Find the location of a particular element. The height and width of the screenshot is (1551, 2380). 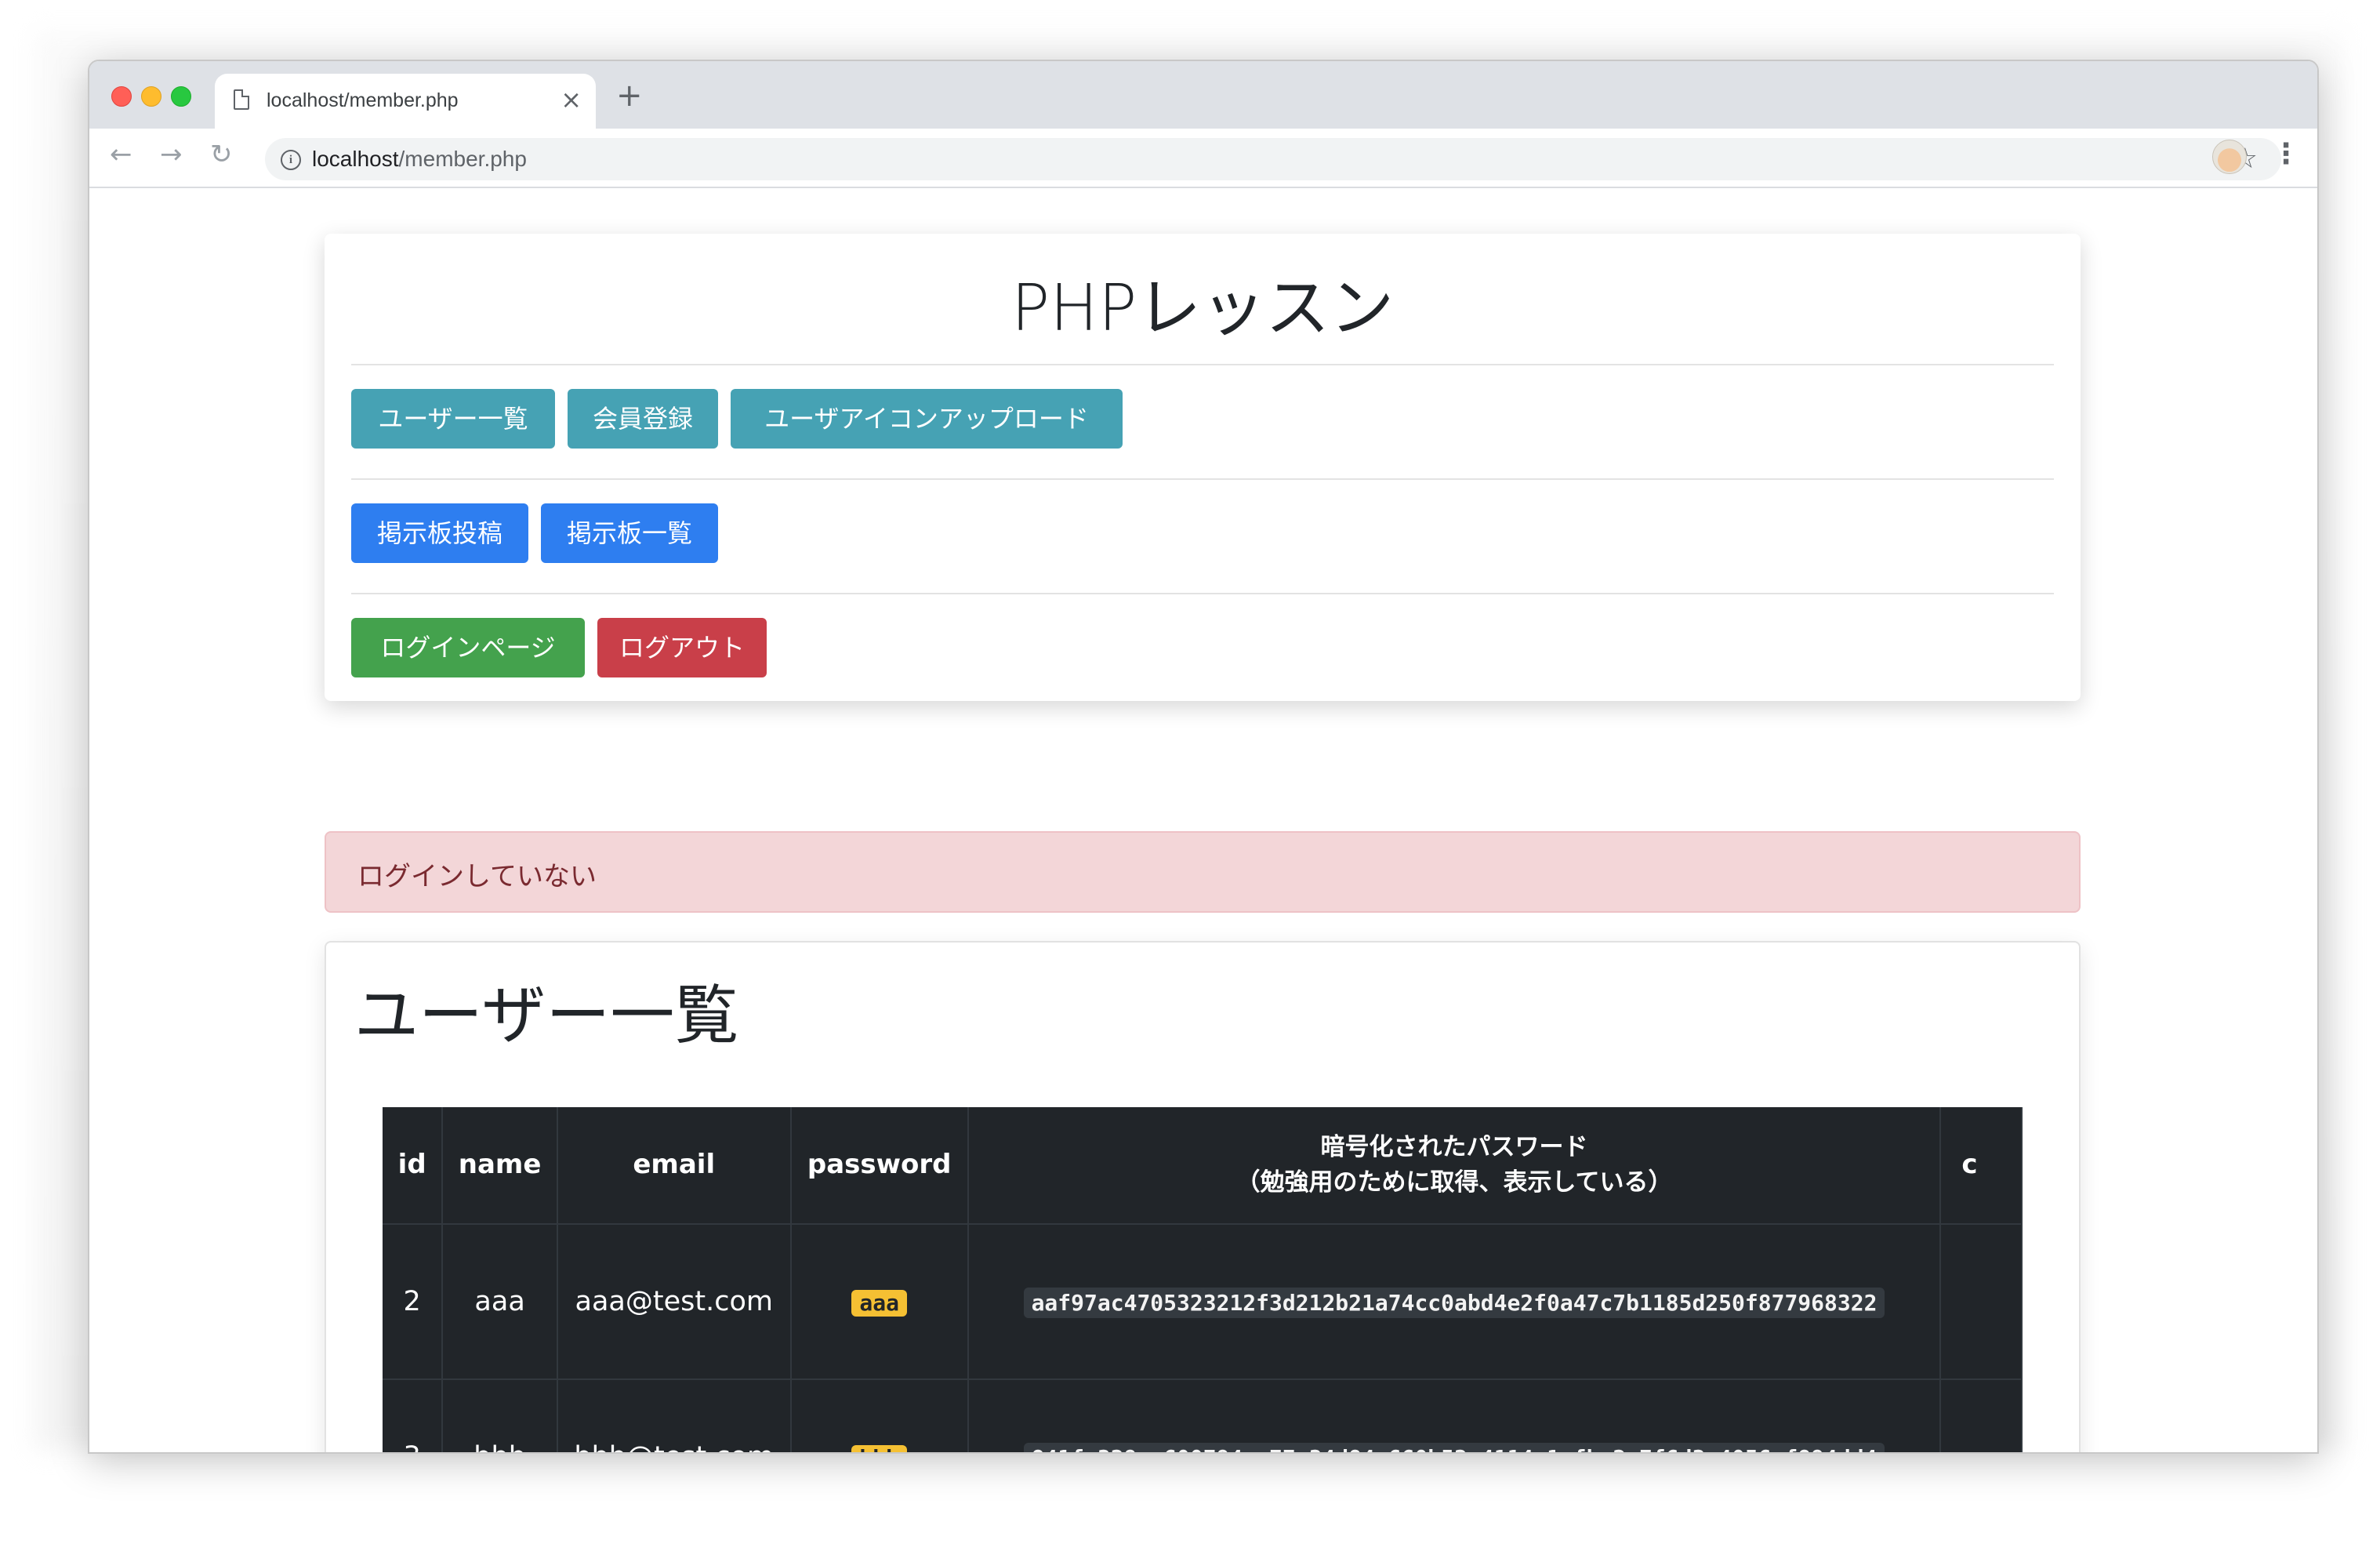

tab-strip: localhost/member.php × + is located at coordinates (1203, 95).